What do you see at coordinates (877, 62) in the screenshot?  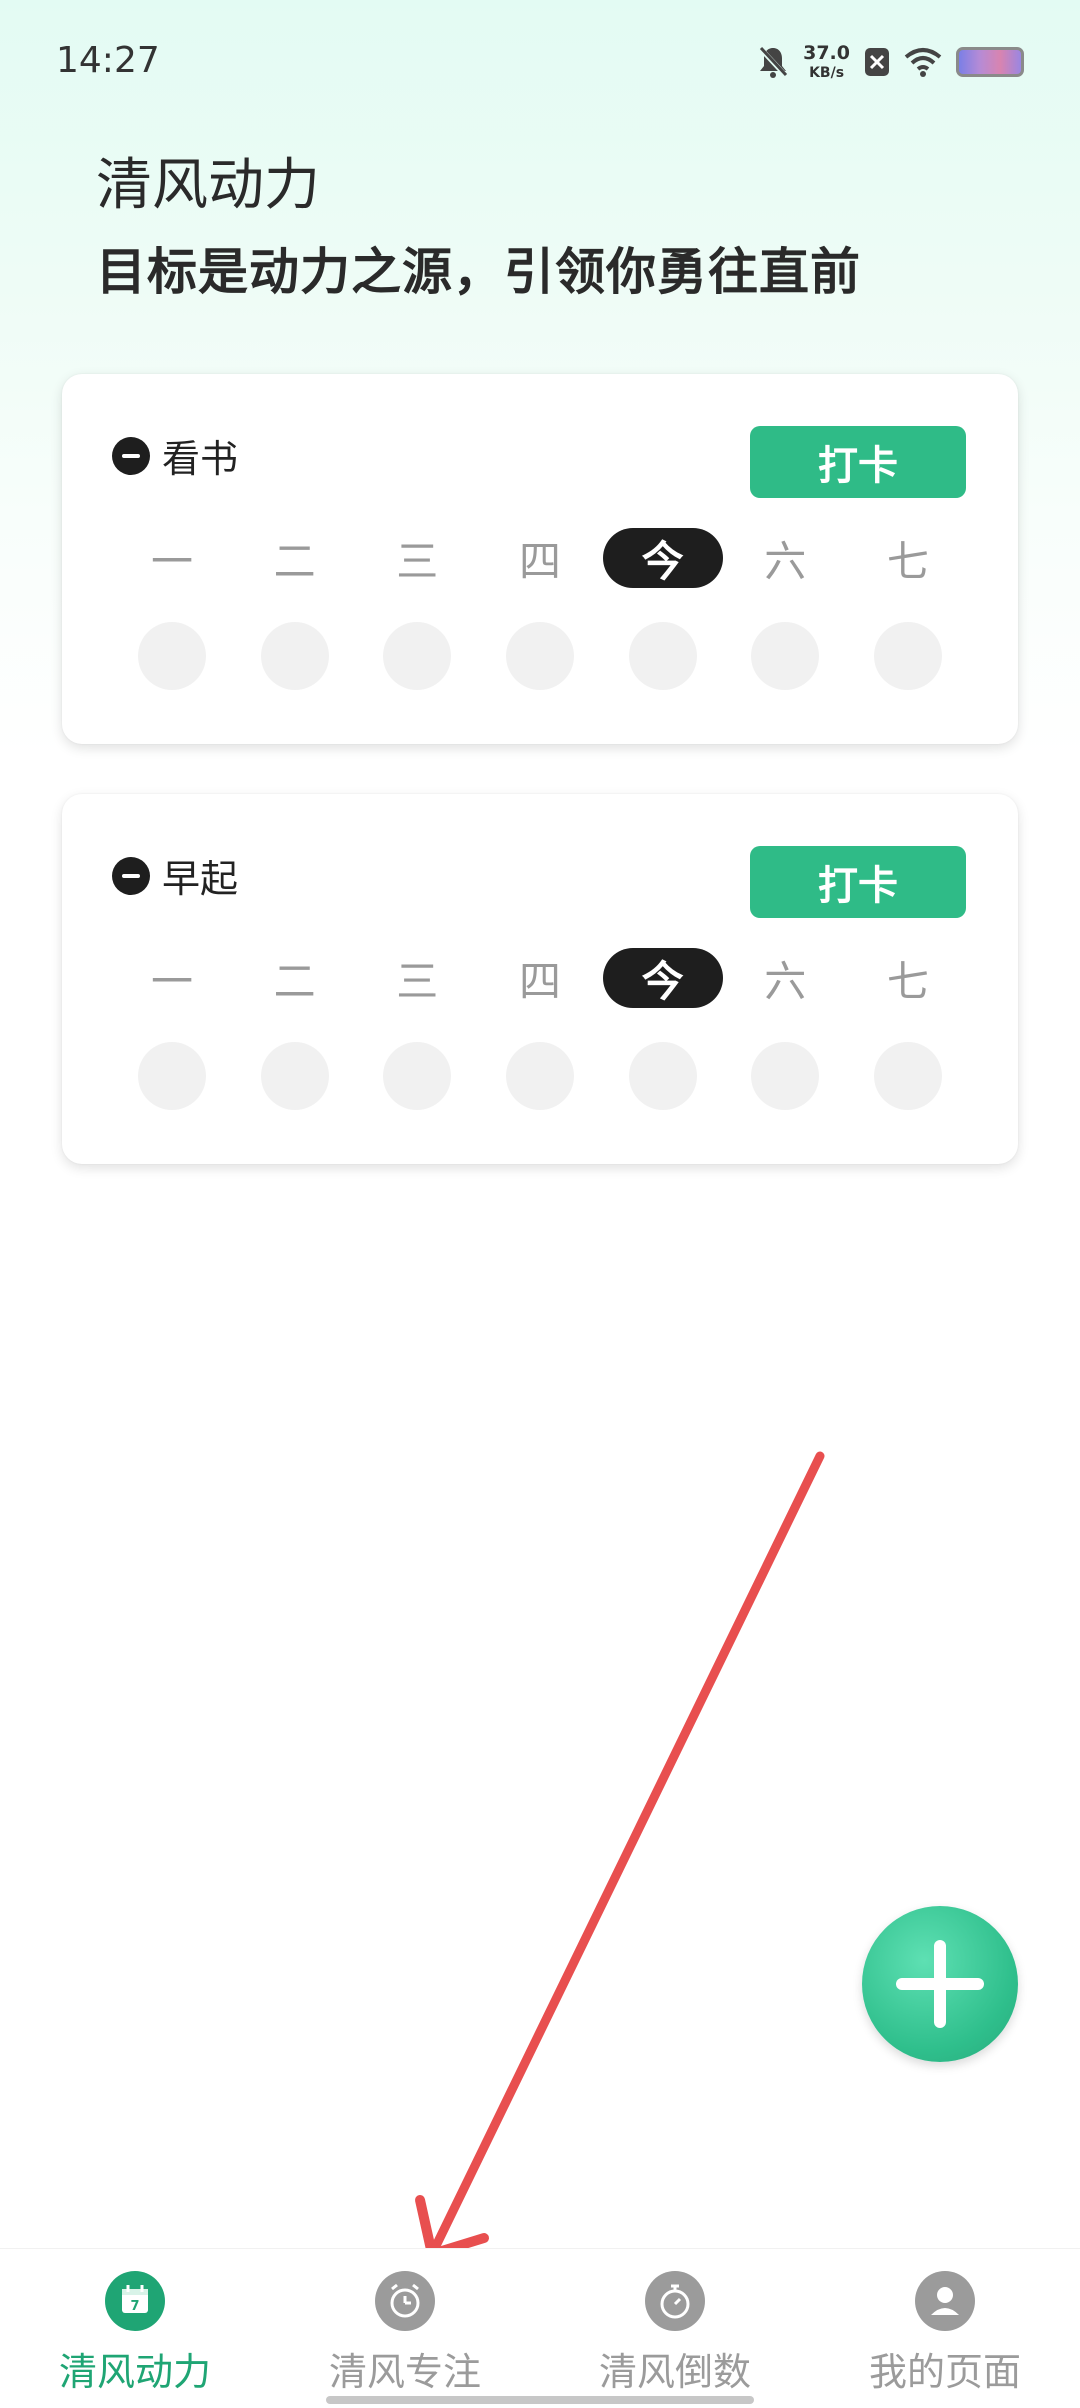 I see `x-icon` at bounding box center [877, 62].